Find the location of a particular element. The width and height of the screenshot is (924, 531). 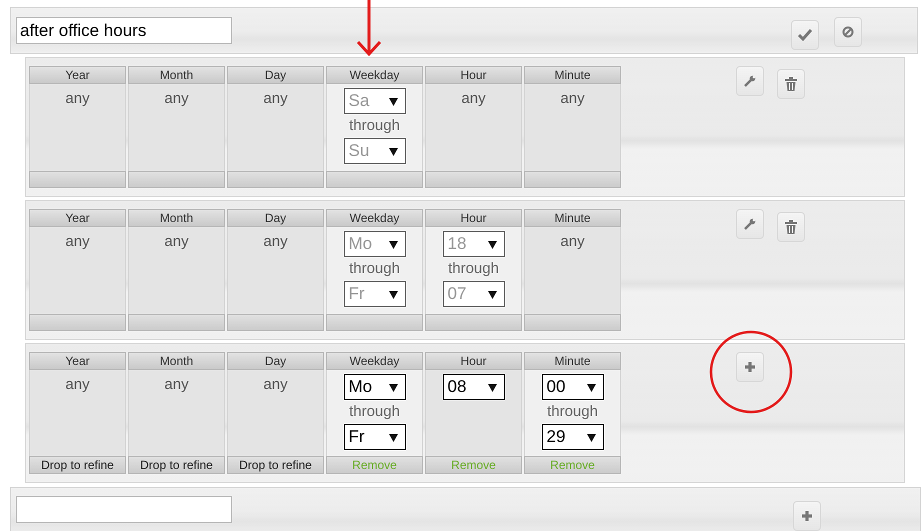

confirm-button is located at coordinates (805, 35).